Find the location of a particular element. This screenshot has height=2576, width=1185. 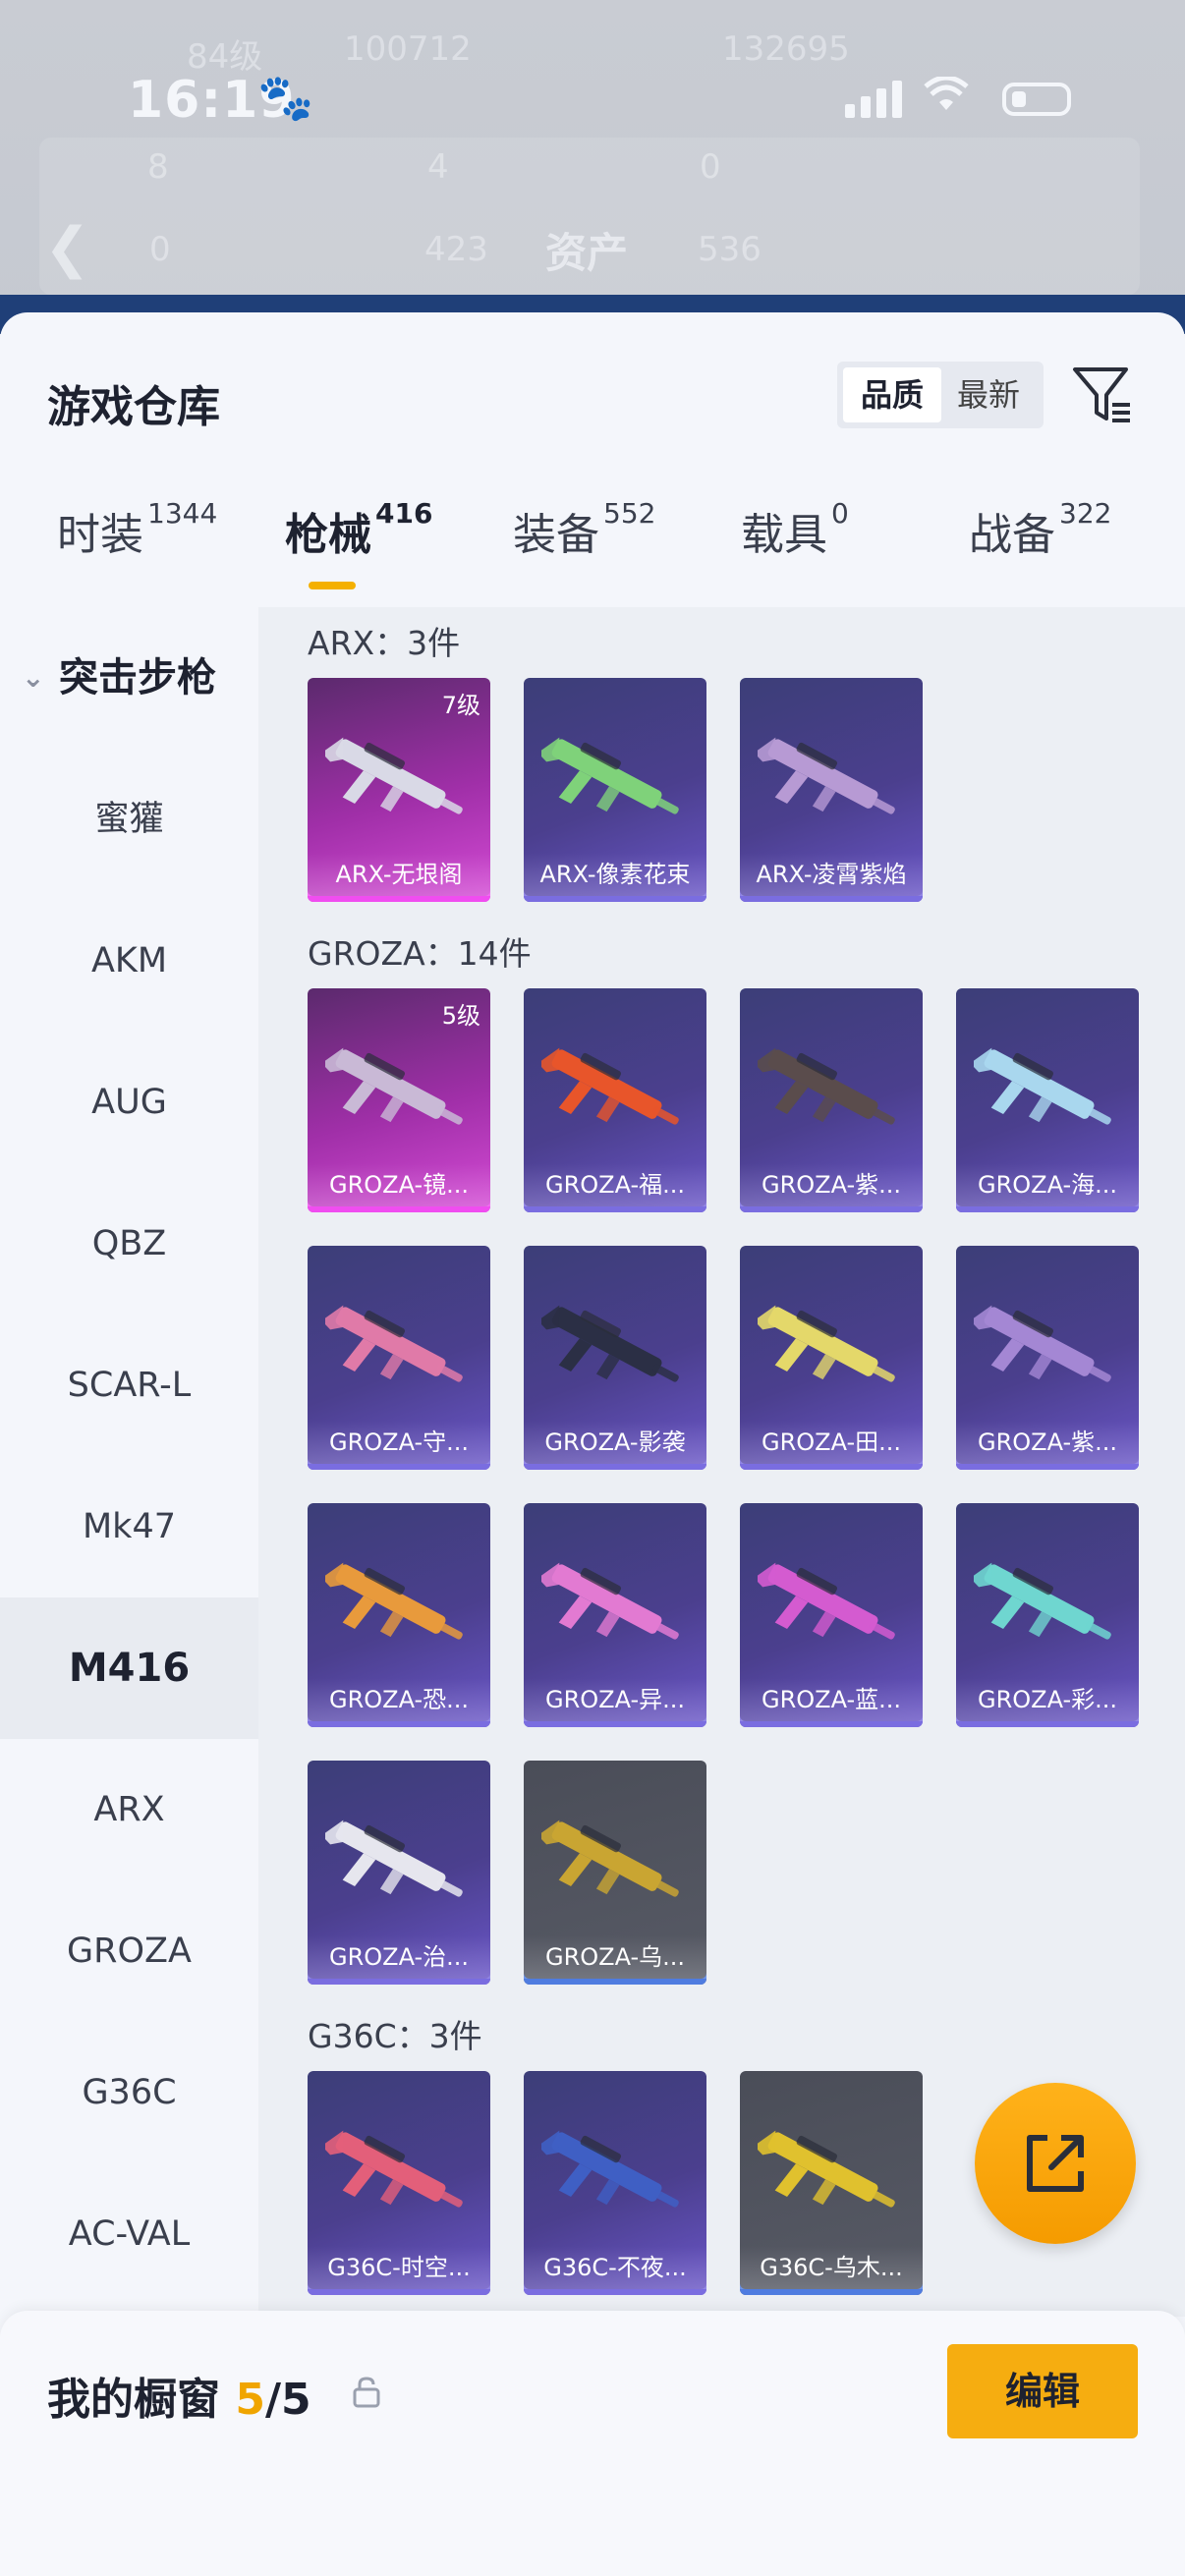

background-title: 资产 is located at coordinates (587, 253).